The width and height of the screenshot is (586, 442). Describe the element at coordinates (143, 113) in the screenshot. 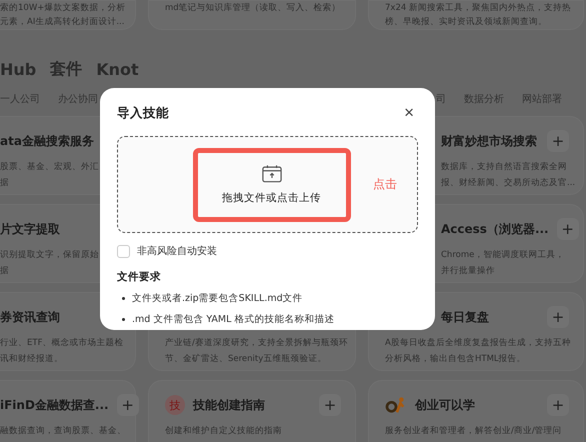

I see `dialog-title: 导入技能` at that location.